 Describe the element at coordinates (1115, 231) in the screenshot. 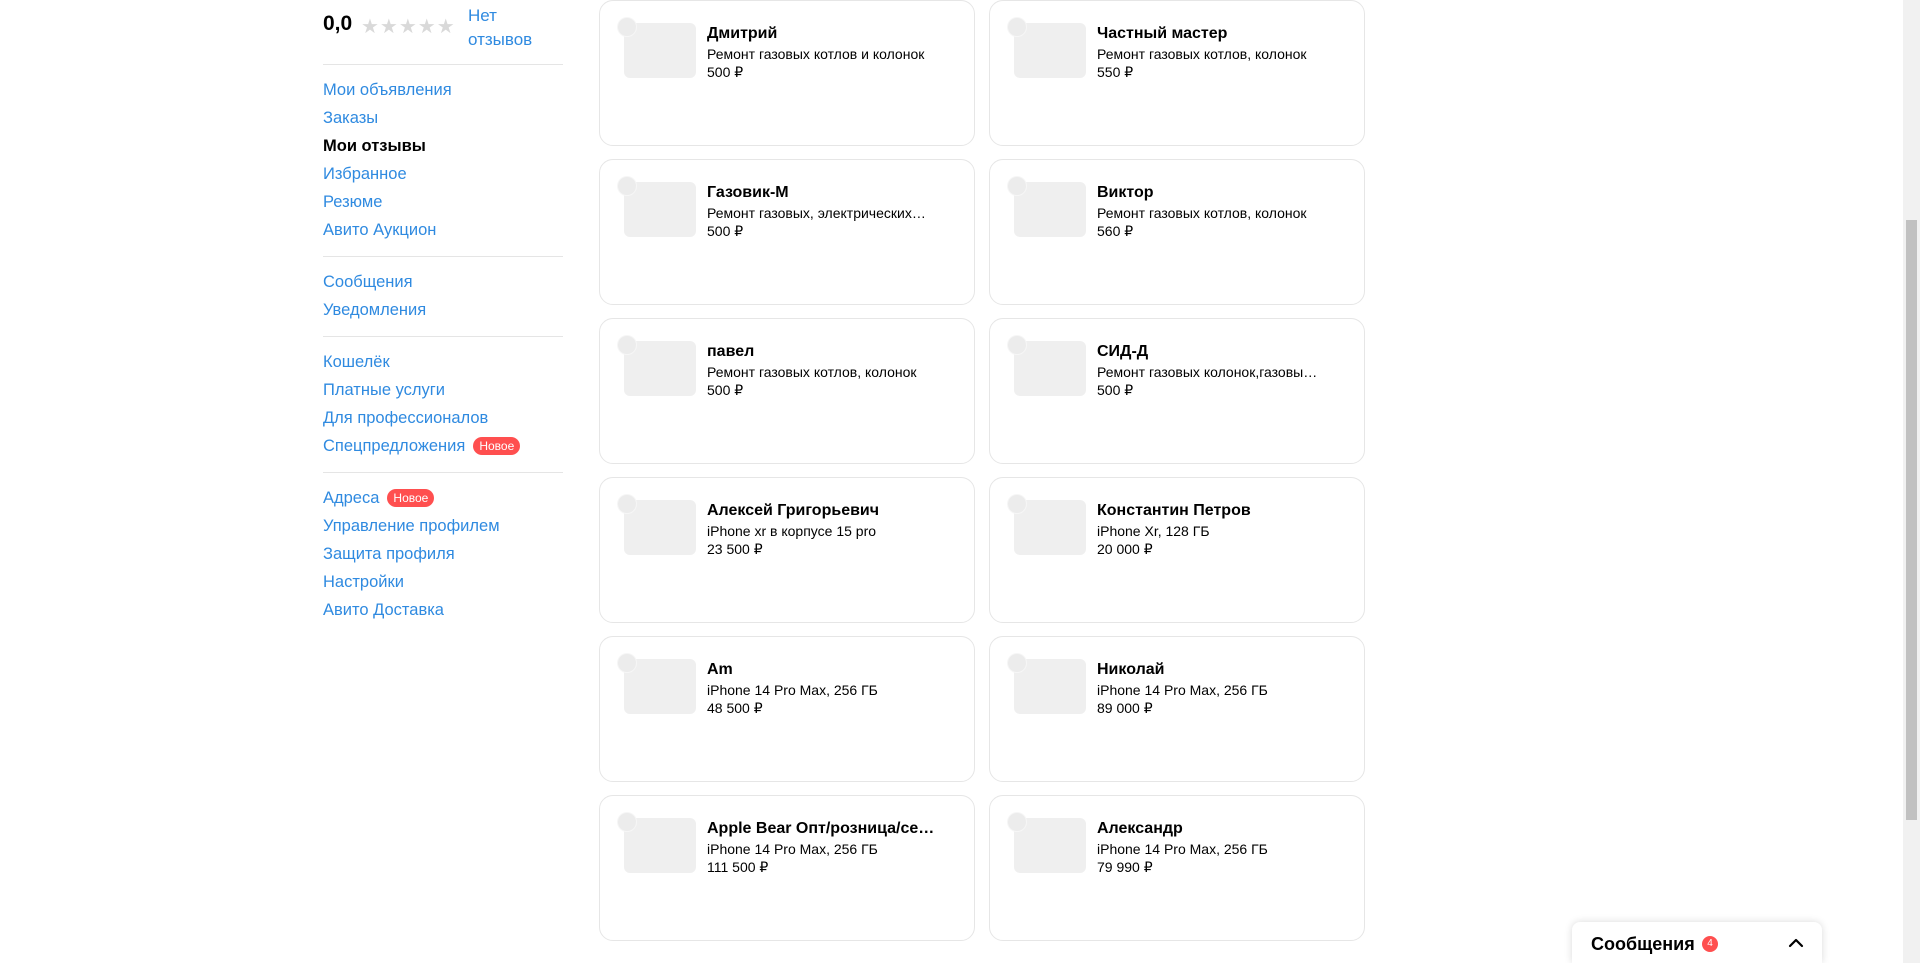

I see `item-price: 560 ₽` at that location.